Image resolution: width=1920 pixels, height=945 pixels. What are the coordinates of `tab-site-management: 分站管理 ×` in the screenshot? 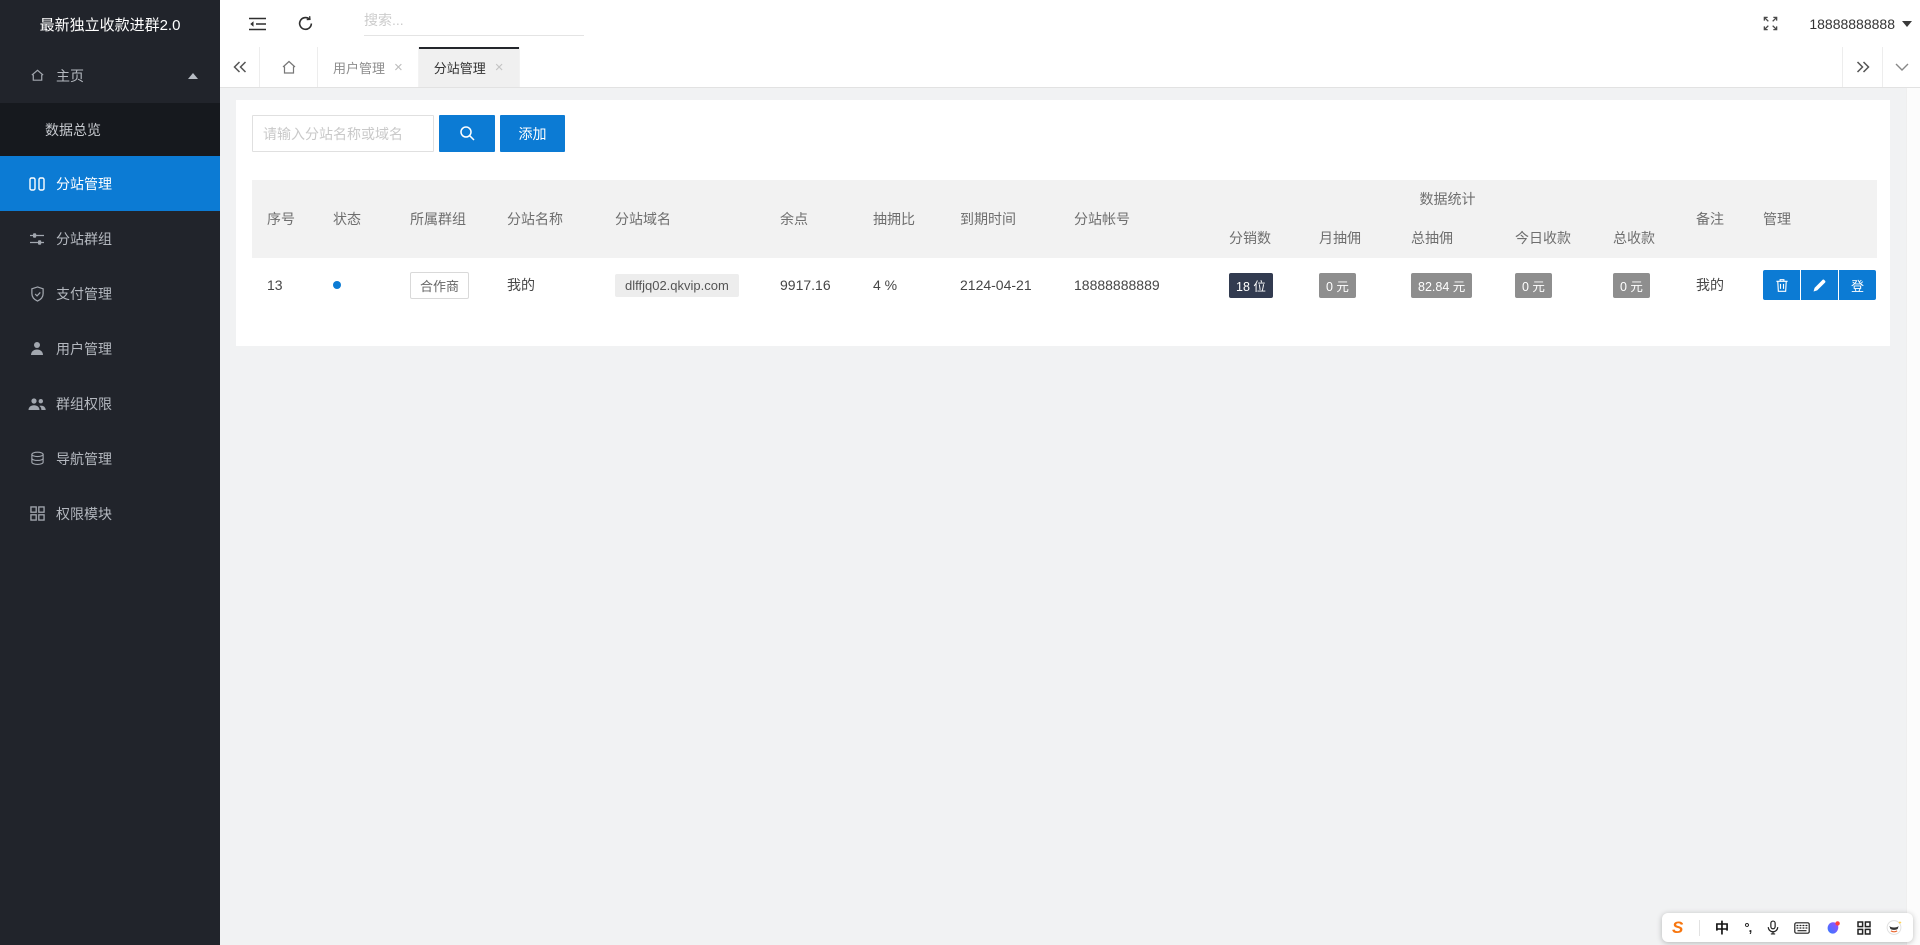 It's located at (469, 67).